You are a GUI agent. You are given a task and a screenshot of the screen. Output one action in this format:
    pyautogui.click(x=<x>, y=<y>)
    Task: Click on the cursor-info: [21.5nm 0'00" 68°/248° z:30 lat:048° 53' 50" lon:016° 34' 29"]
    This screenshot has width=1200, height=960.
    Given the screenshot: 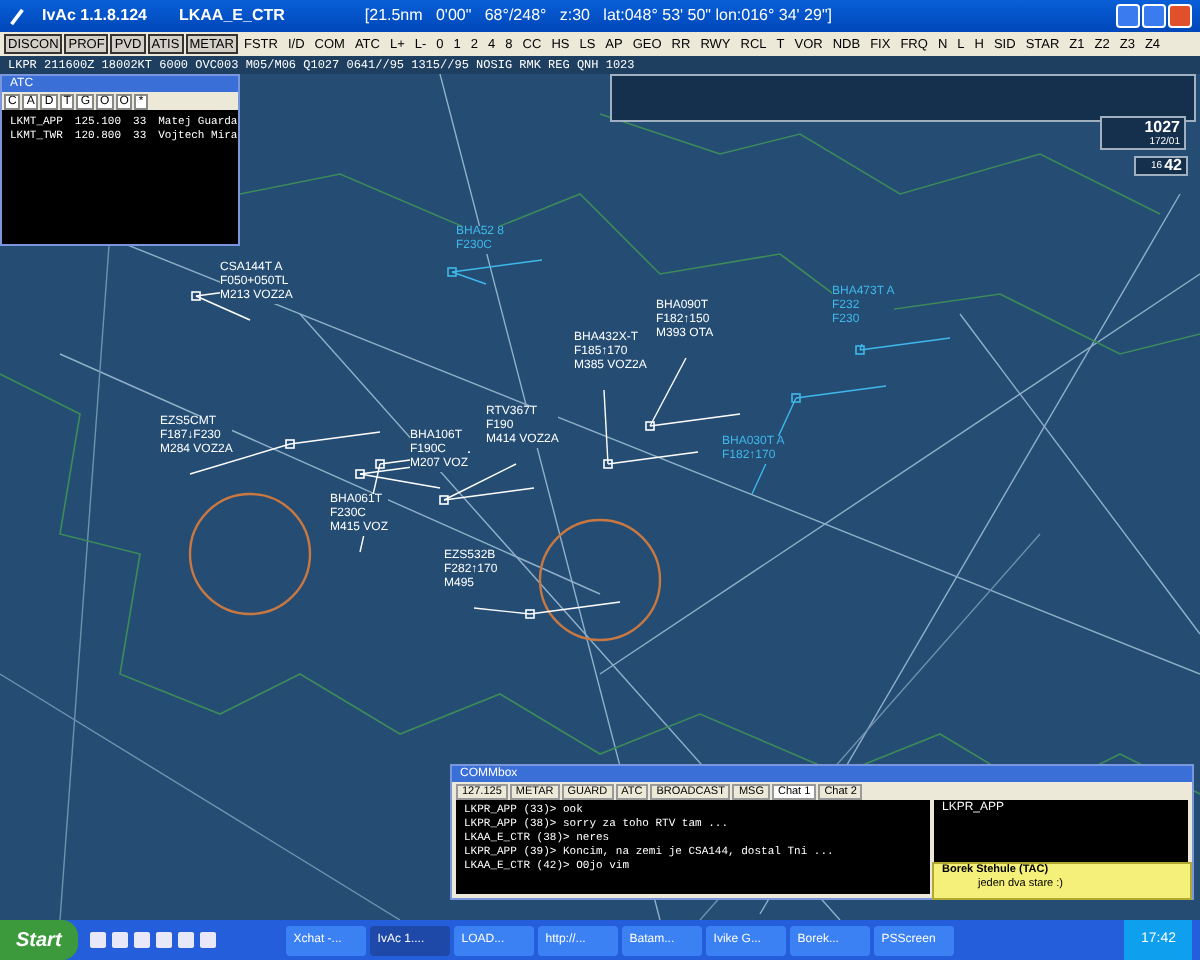 What is the action you would take?
    pyautogui.click(x=598, y=16)
    